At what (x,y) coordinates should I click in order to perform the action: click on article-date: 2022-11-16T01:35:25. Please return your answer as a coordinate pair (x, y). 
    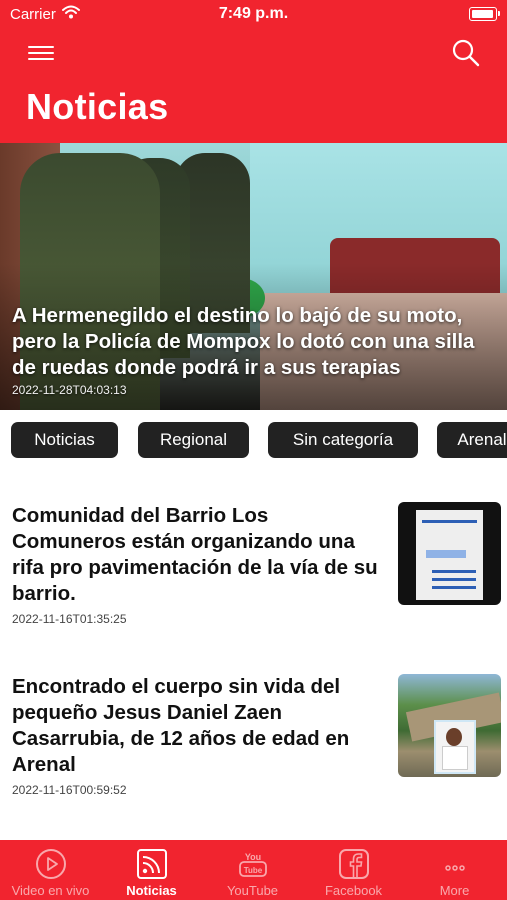
    Looking at the image, I should click on (69, 619).